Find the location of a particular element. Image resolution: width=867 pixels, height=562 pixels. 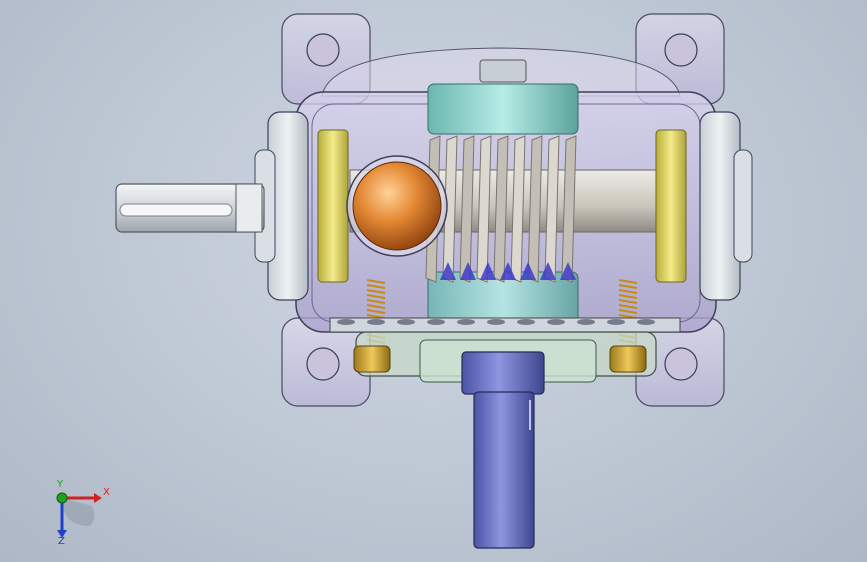

y-axis-label: Y is located at coordinates (60, 484).